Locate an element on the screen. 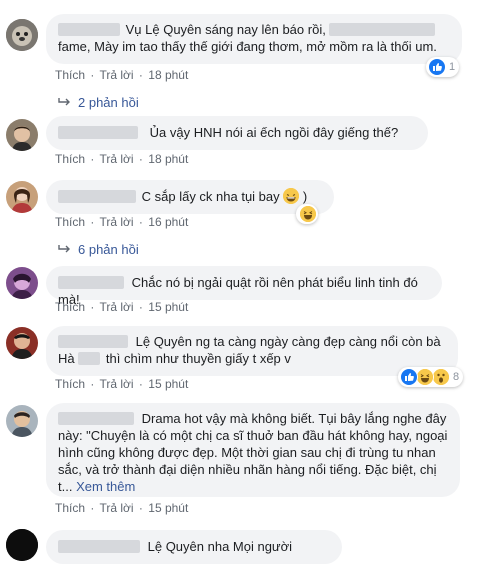 This screenshot has width=488, height=568. comment-bubble: Lệ Quyên nha Mọi người is located at coordinates (194, 547).